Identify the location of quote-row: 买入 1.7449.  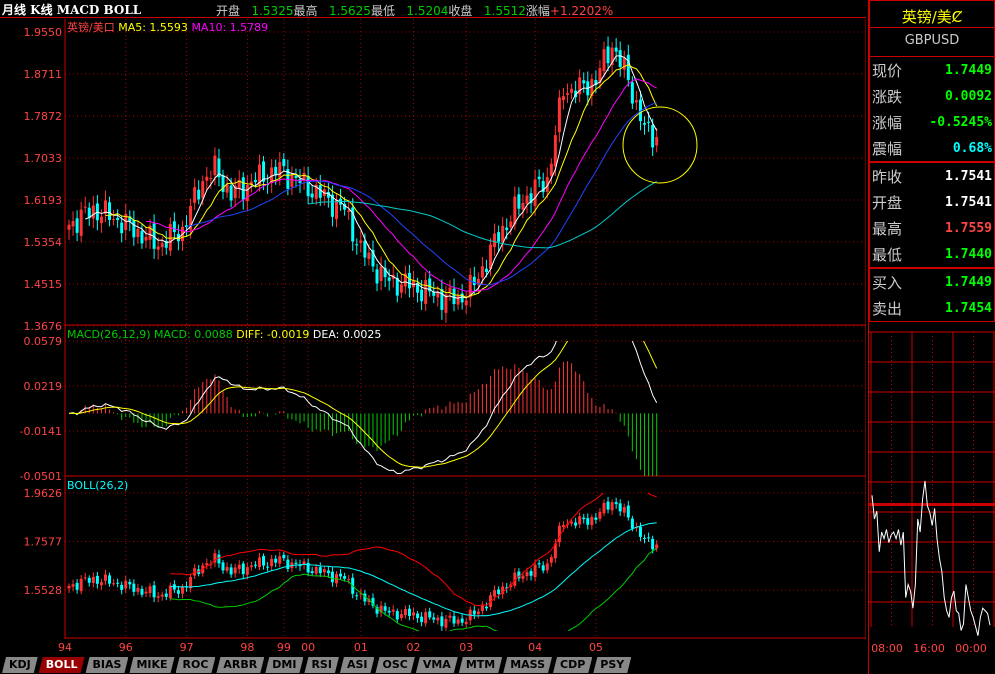
(932, 282).